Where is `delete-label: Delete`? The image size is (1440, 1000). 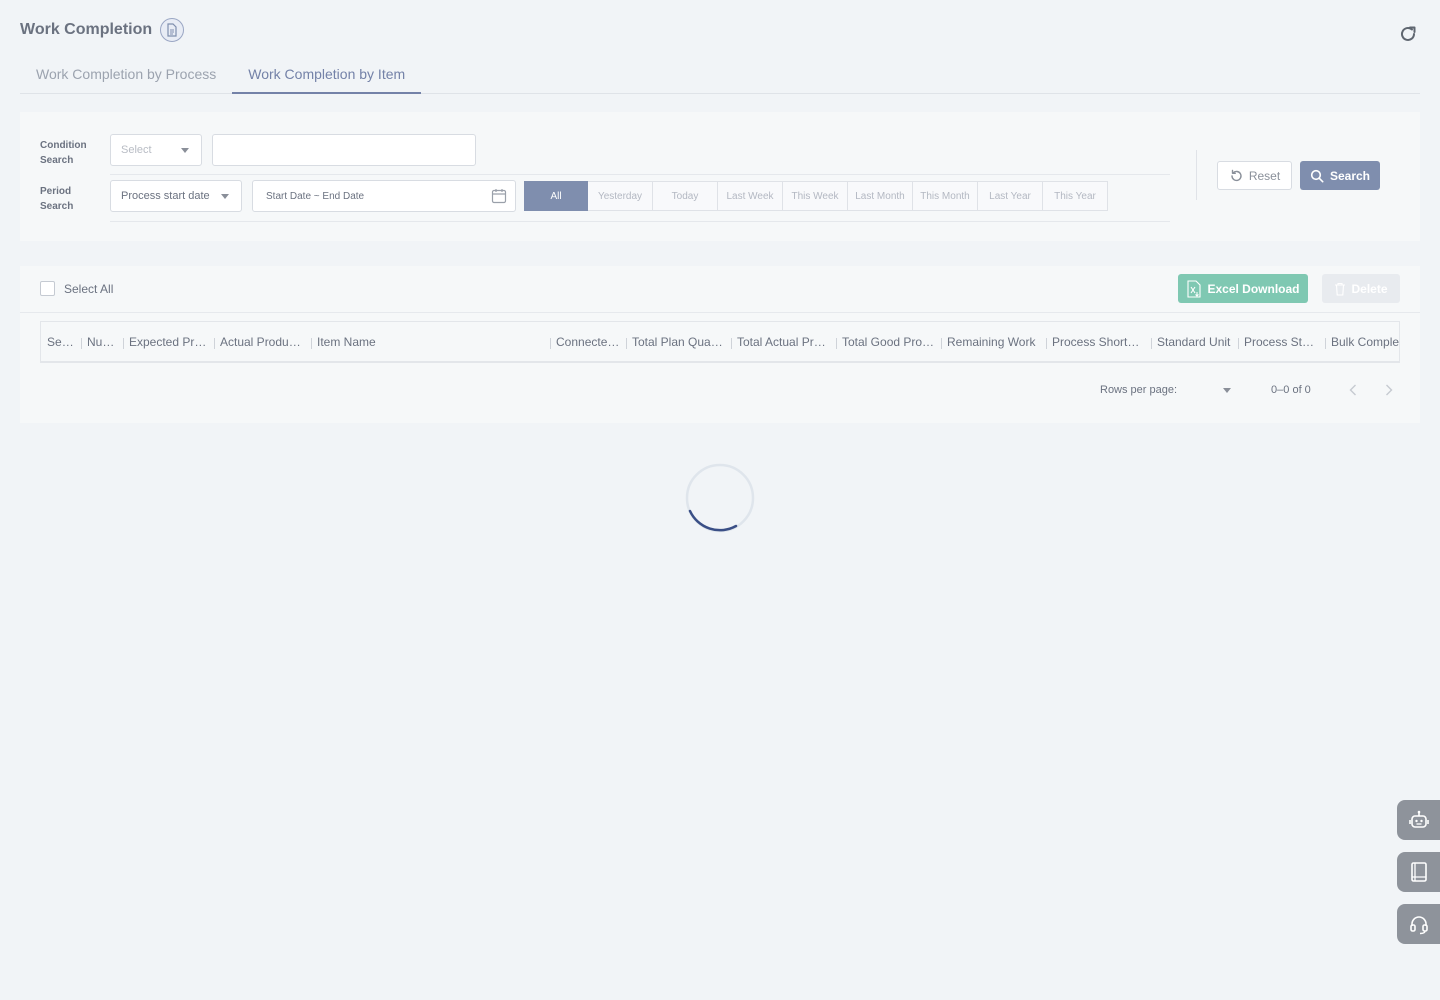 delete-label: Delete is located at coordinates (1369, 288).